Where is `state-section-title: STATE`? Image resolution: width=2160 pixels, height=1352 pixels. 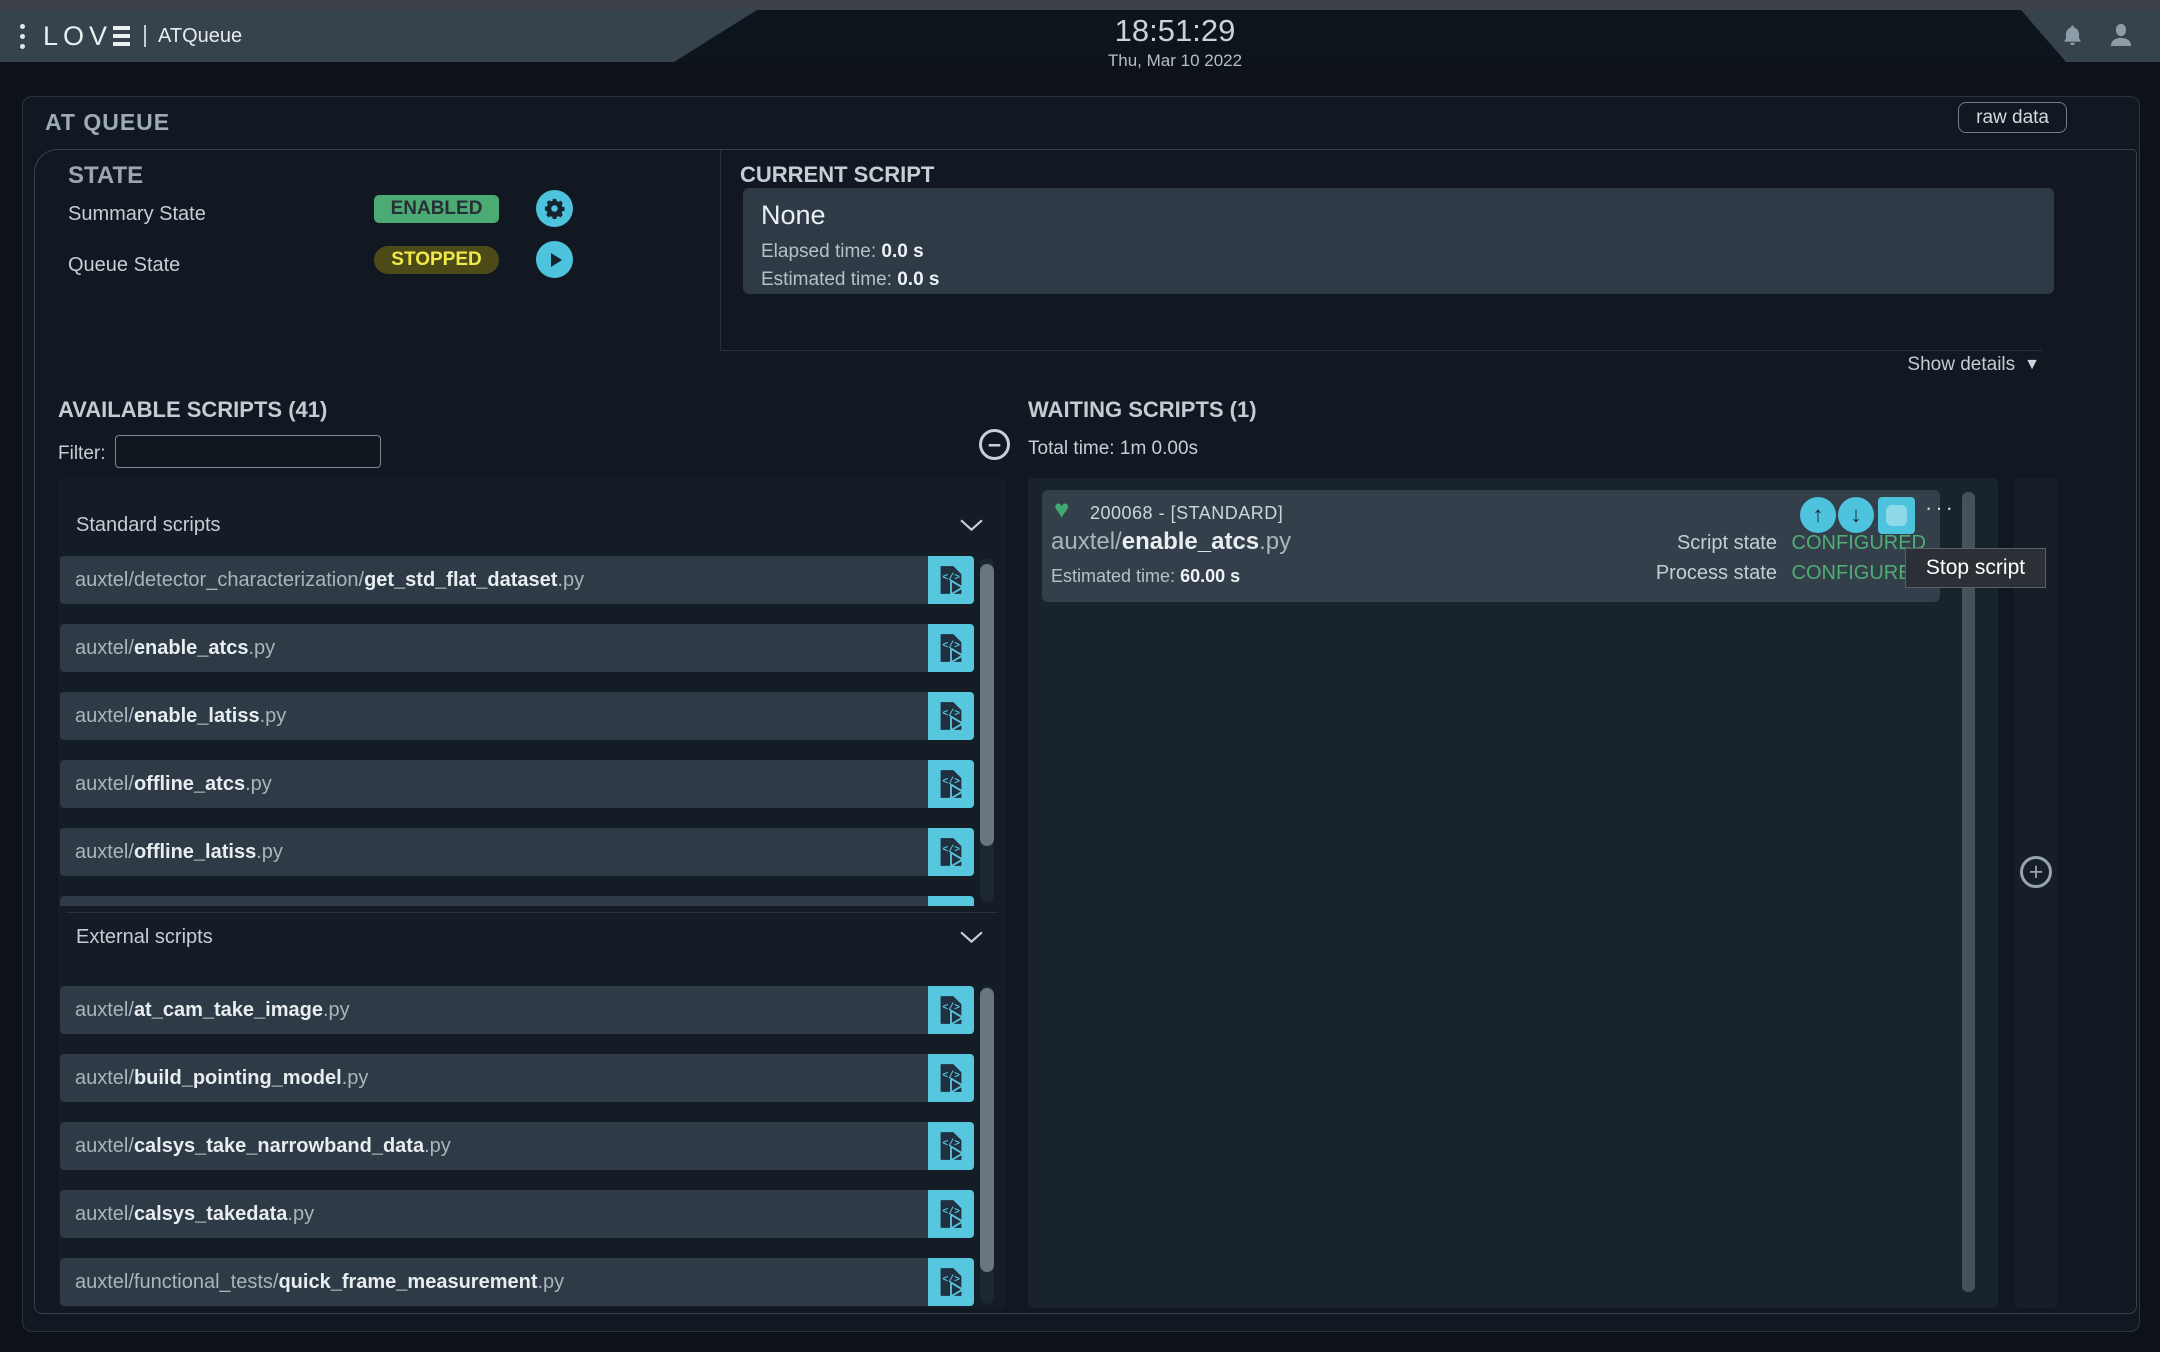
state-section-title: STATE is located at coordinates (106, 175).